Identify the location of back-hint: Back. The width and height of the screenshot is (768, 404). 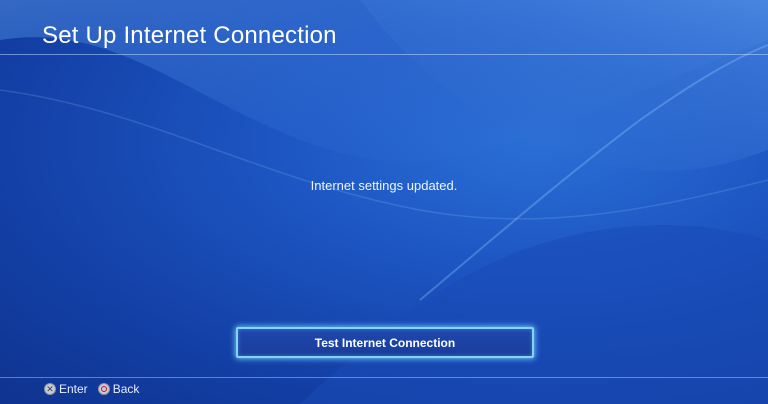
(118, 389).